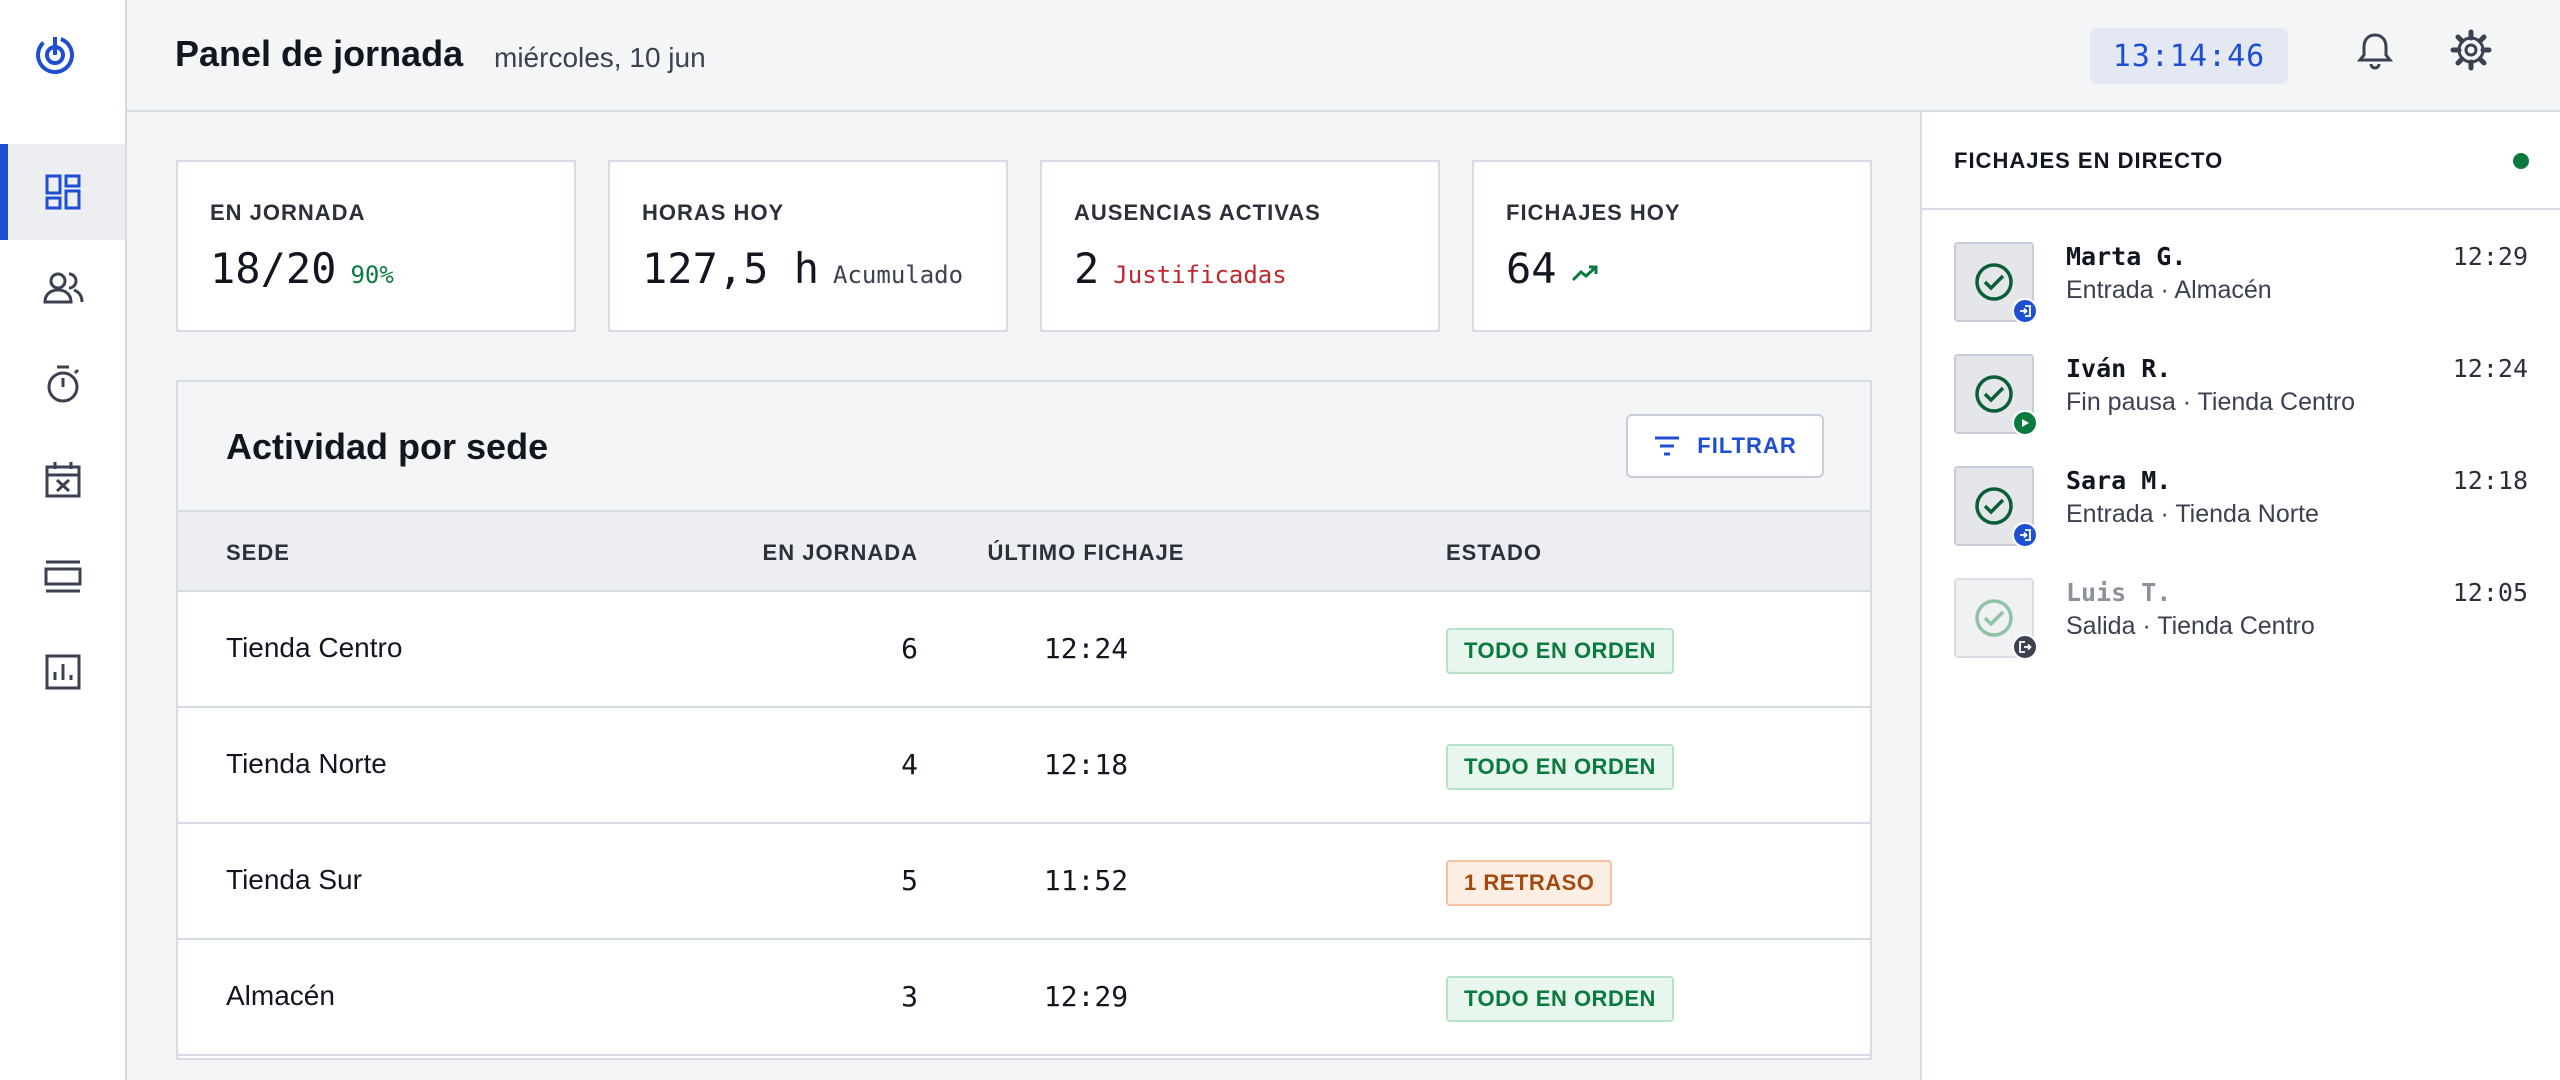 This screenshot has height=1080, width=2560. I want to click on settings-button, so click(2471, 50).